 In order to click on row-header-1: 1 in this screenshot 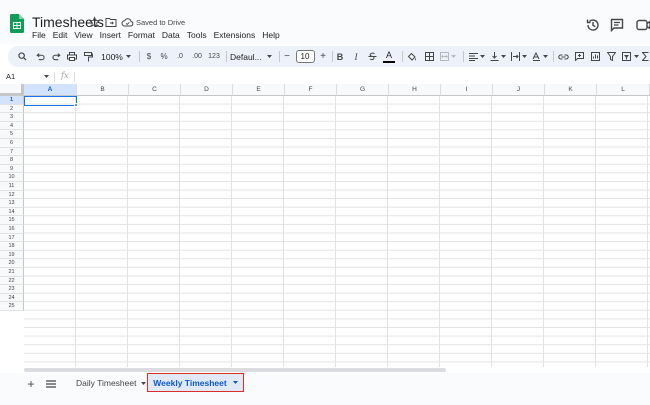, I will do `click(12, 100)`.